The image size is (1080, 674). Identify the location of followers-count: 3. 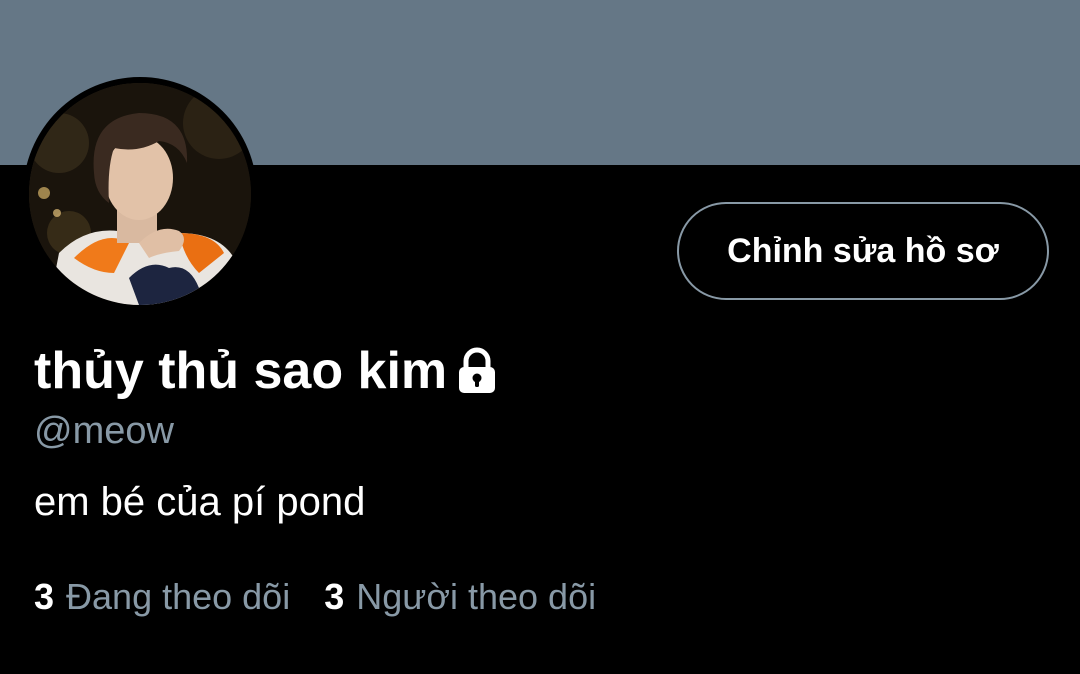
(334, 596).